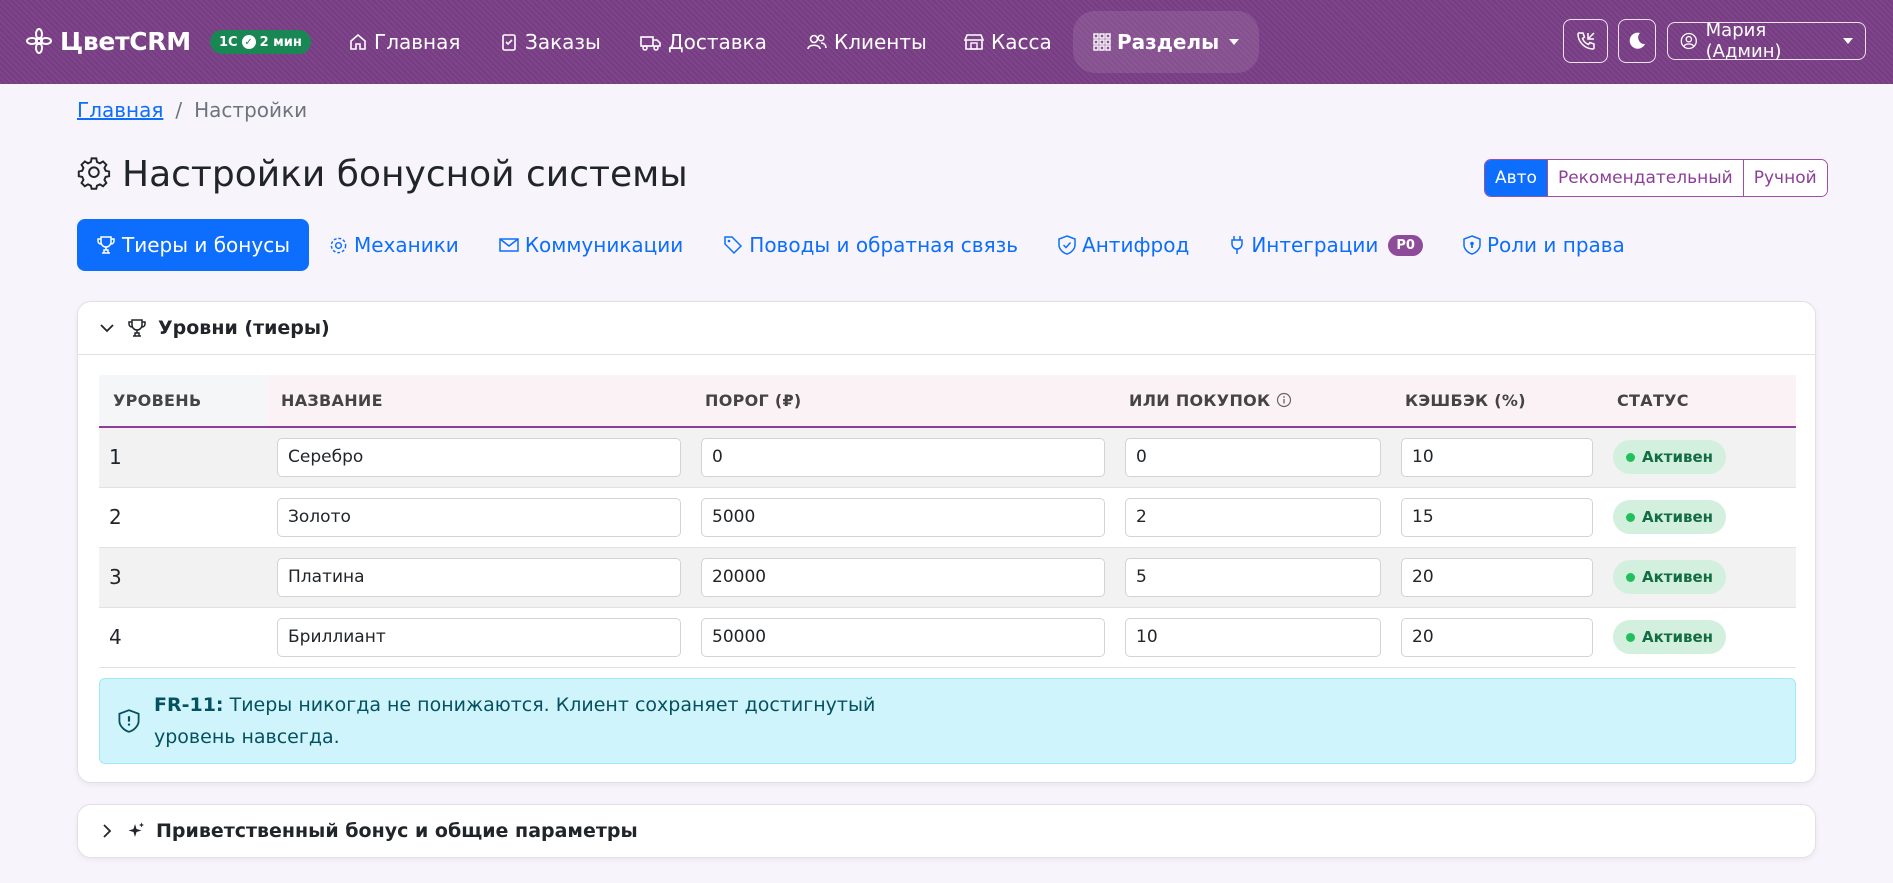 The width and height of the screenshot is (1893, 883). What do you see at coordinates (1784, 178) in the screenshot?
I see `mode-manual-button: Ручной` at bounding box center [1784, 178].